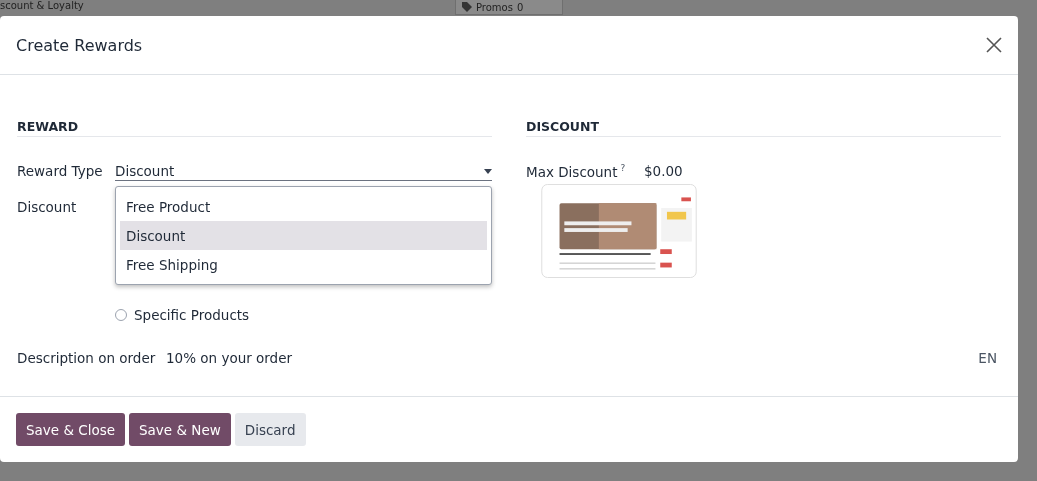 The width and height of the screenshot is (1037, 481). What do you see at coordinates (303, 235) in the screenshot?
I see `dropdown-option: Discount` at bounding box center [303, 235].